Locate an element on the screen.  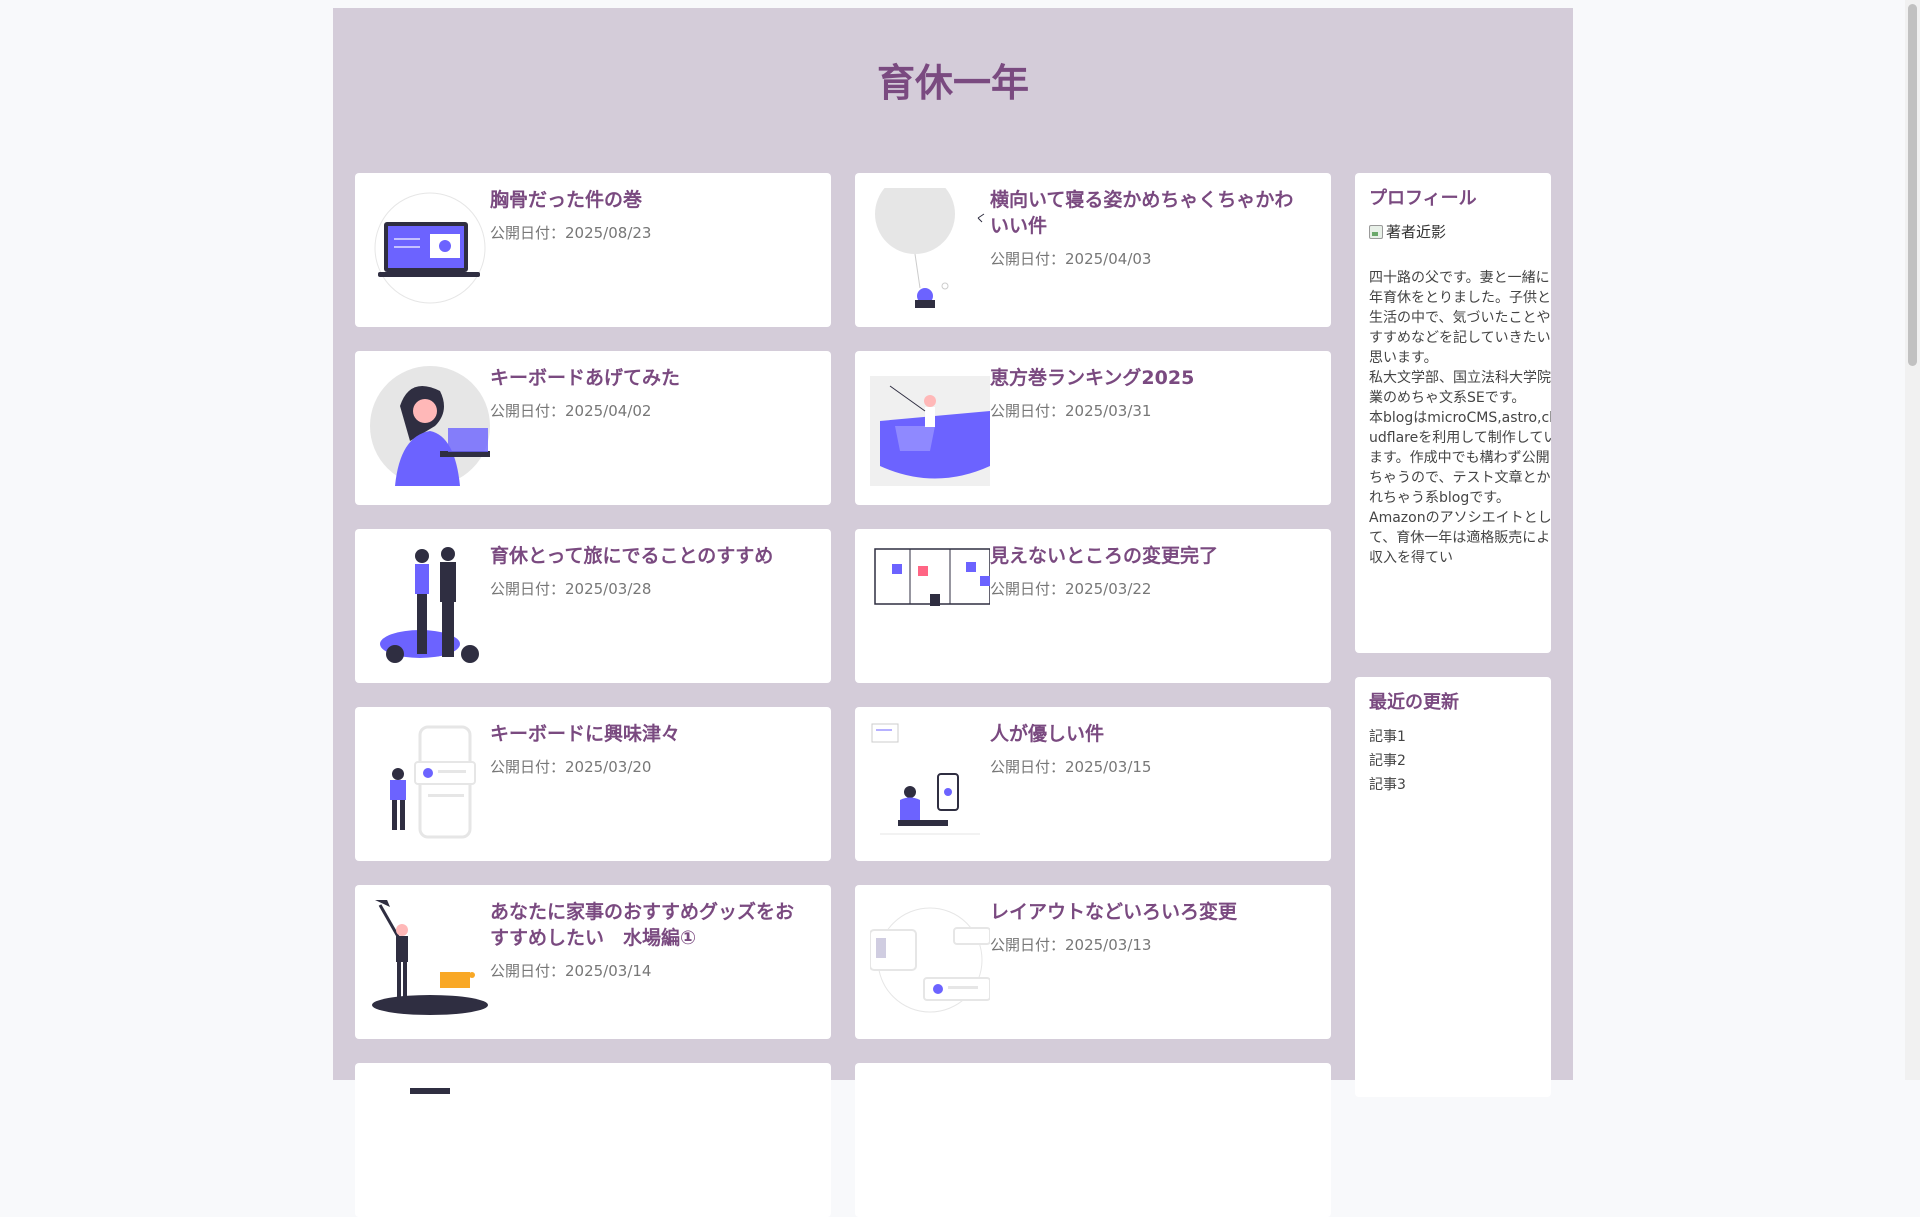
avatar-alt-text: 著者近影 is located at coordinates (1416, 232).